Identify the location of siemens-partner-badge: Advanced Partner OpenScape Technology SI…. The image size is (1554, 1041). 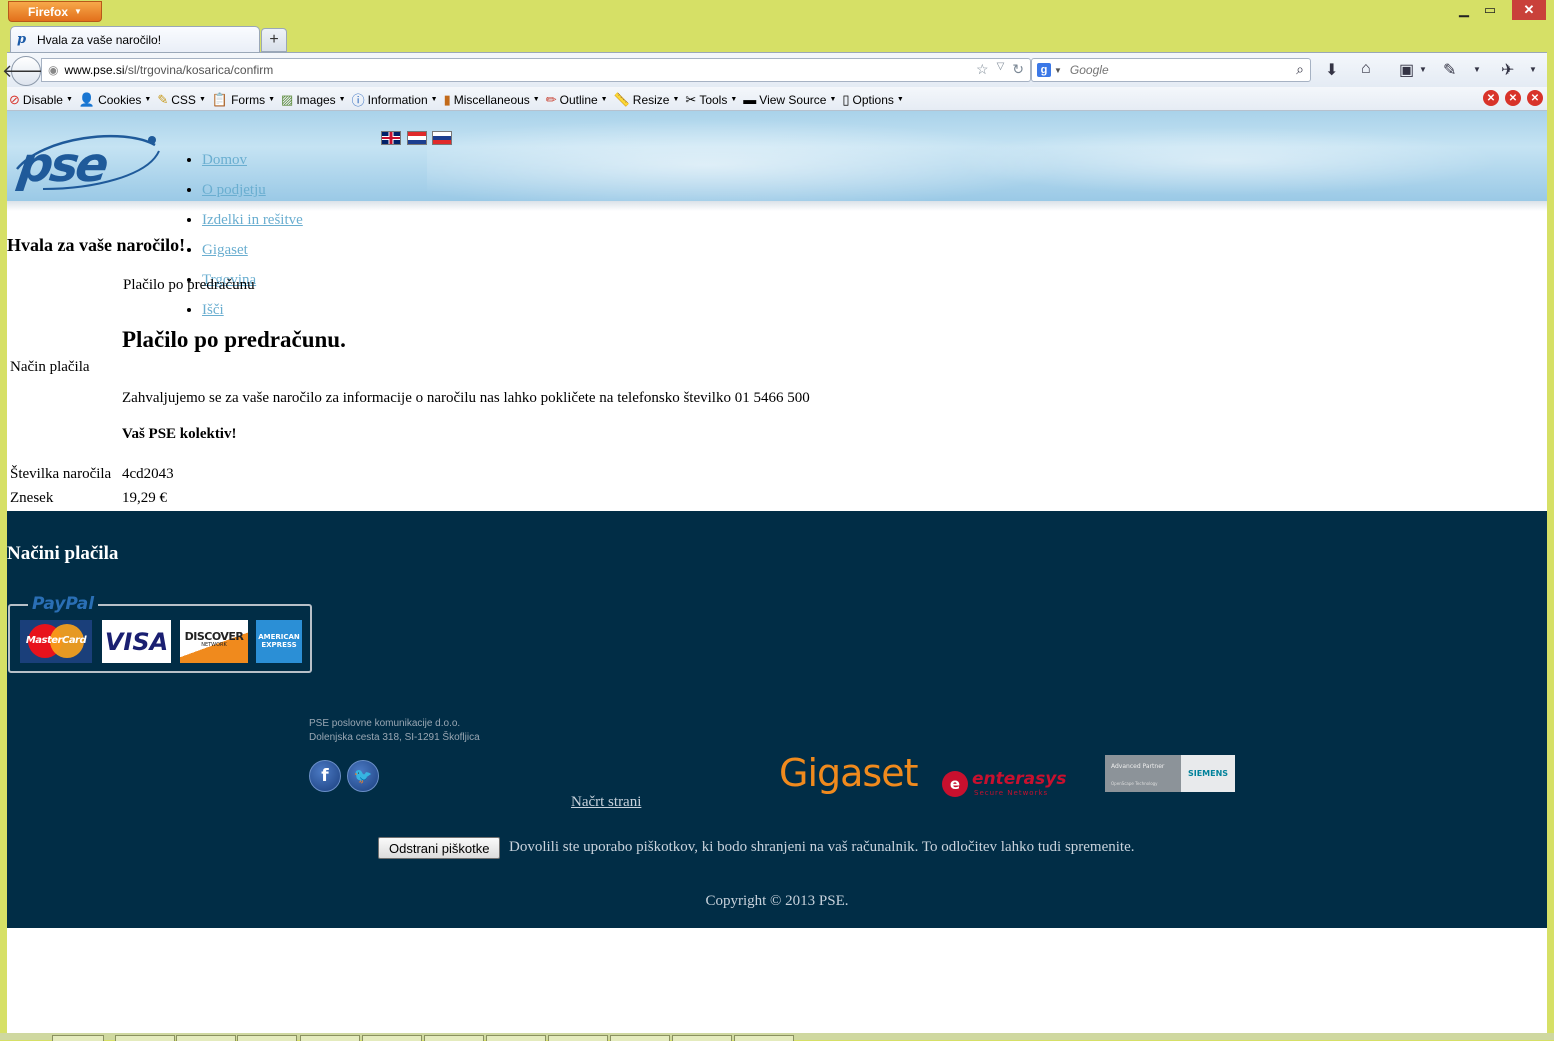
(1170, 773).